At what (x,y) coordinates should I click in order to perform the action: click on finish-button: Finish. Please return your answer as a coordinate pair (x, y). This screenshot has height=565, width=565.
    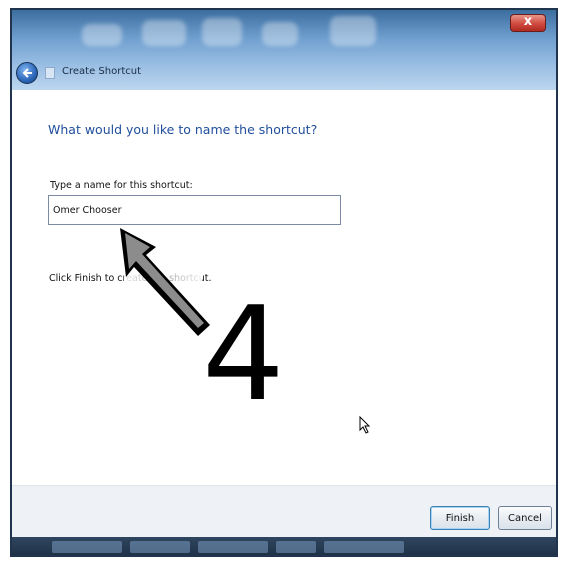
    Looking at the image, I should click on (460, 518).